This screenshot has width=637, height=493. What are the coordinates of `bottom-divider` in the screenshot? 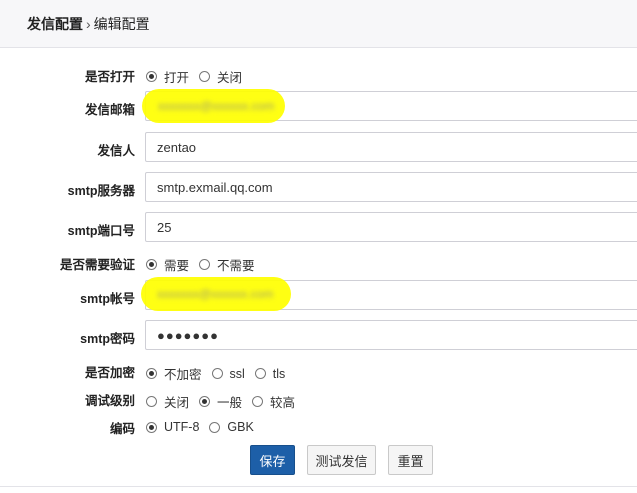 It's located at (318, 486).